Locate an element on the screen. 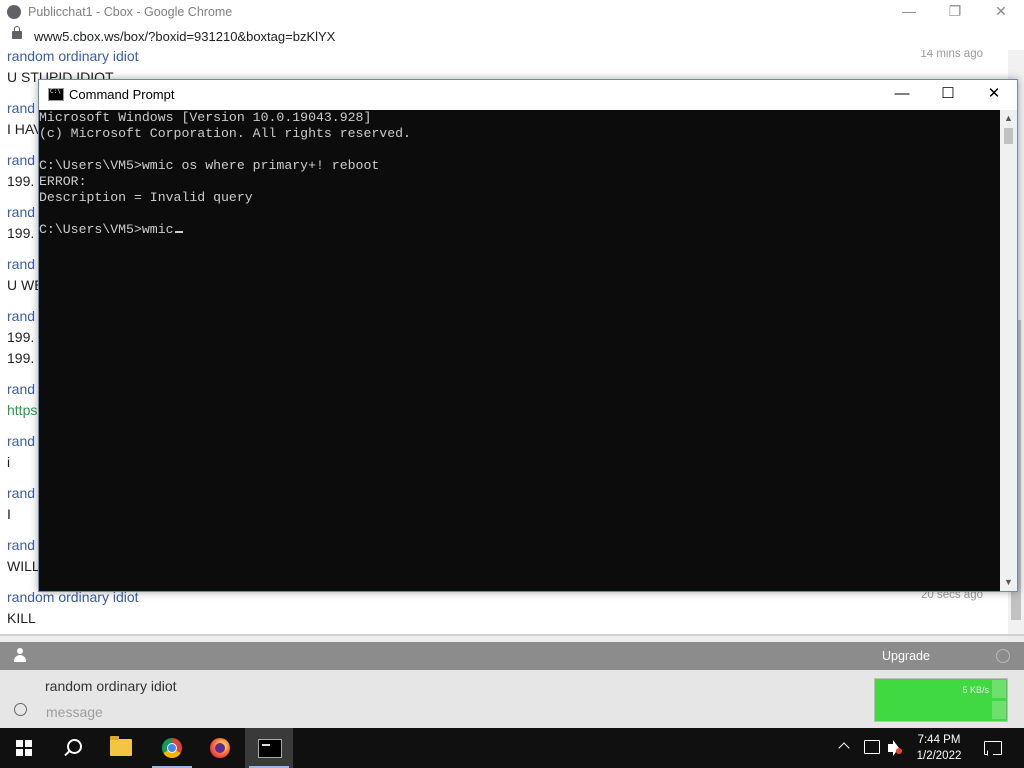 This screenshot has width=1024, height=768. smiley-icon is located at coordinates (20, 709).